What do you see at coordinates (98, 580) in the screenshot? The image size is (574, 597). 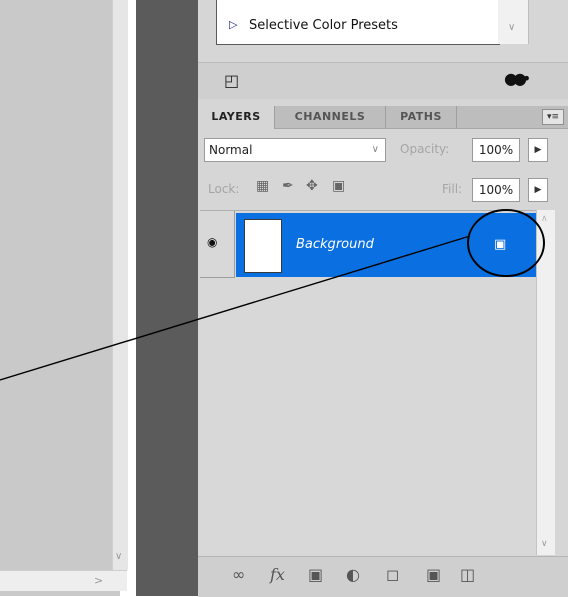 I see `scroll-right-arrow-icon: >` at bounding box center [98, 580].